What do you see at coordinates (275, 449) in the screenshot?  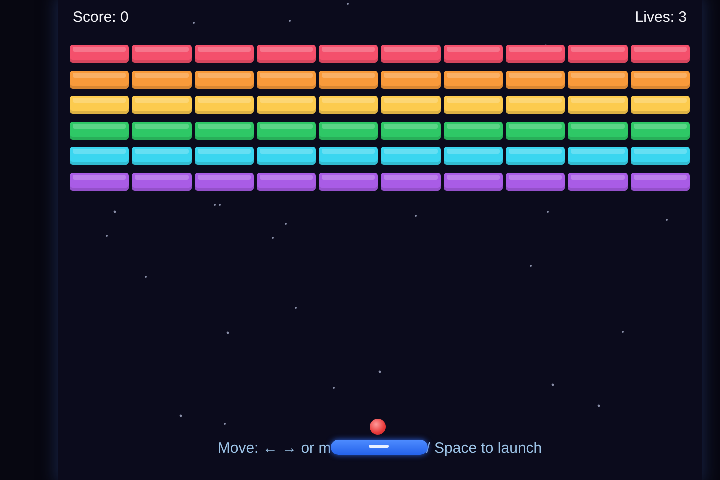 I see `controls-hint: Move: ← → or m` at bounding box center [275, 449].